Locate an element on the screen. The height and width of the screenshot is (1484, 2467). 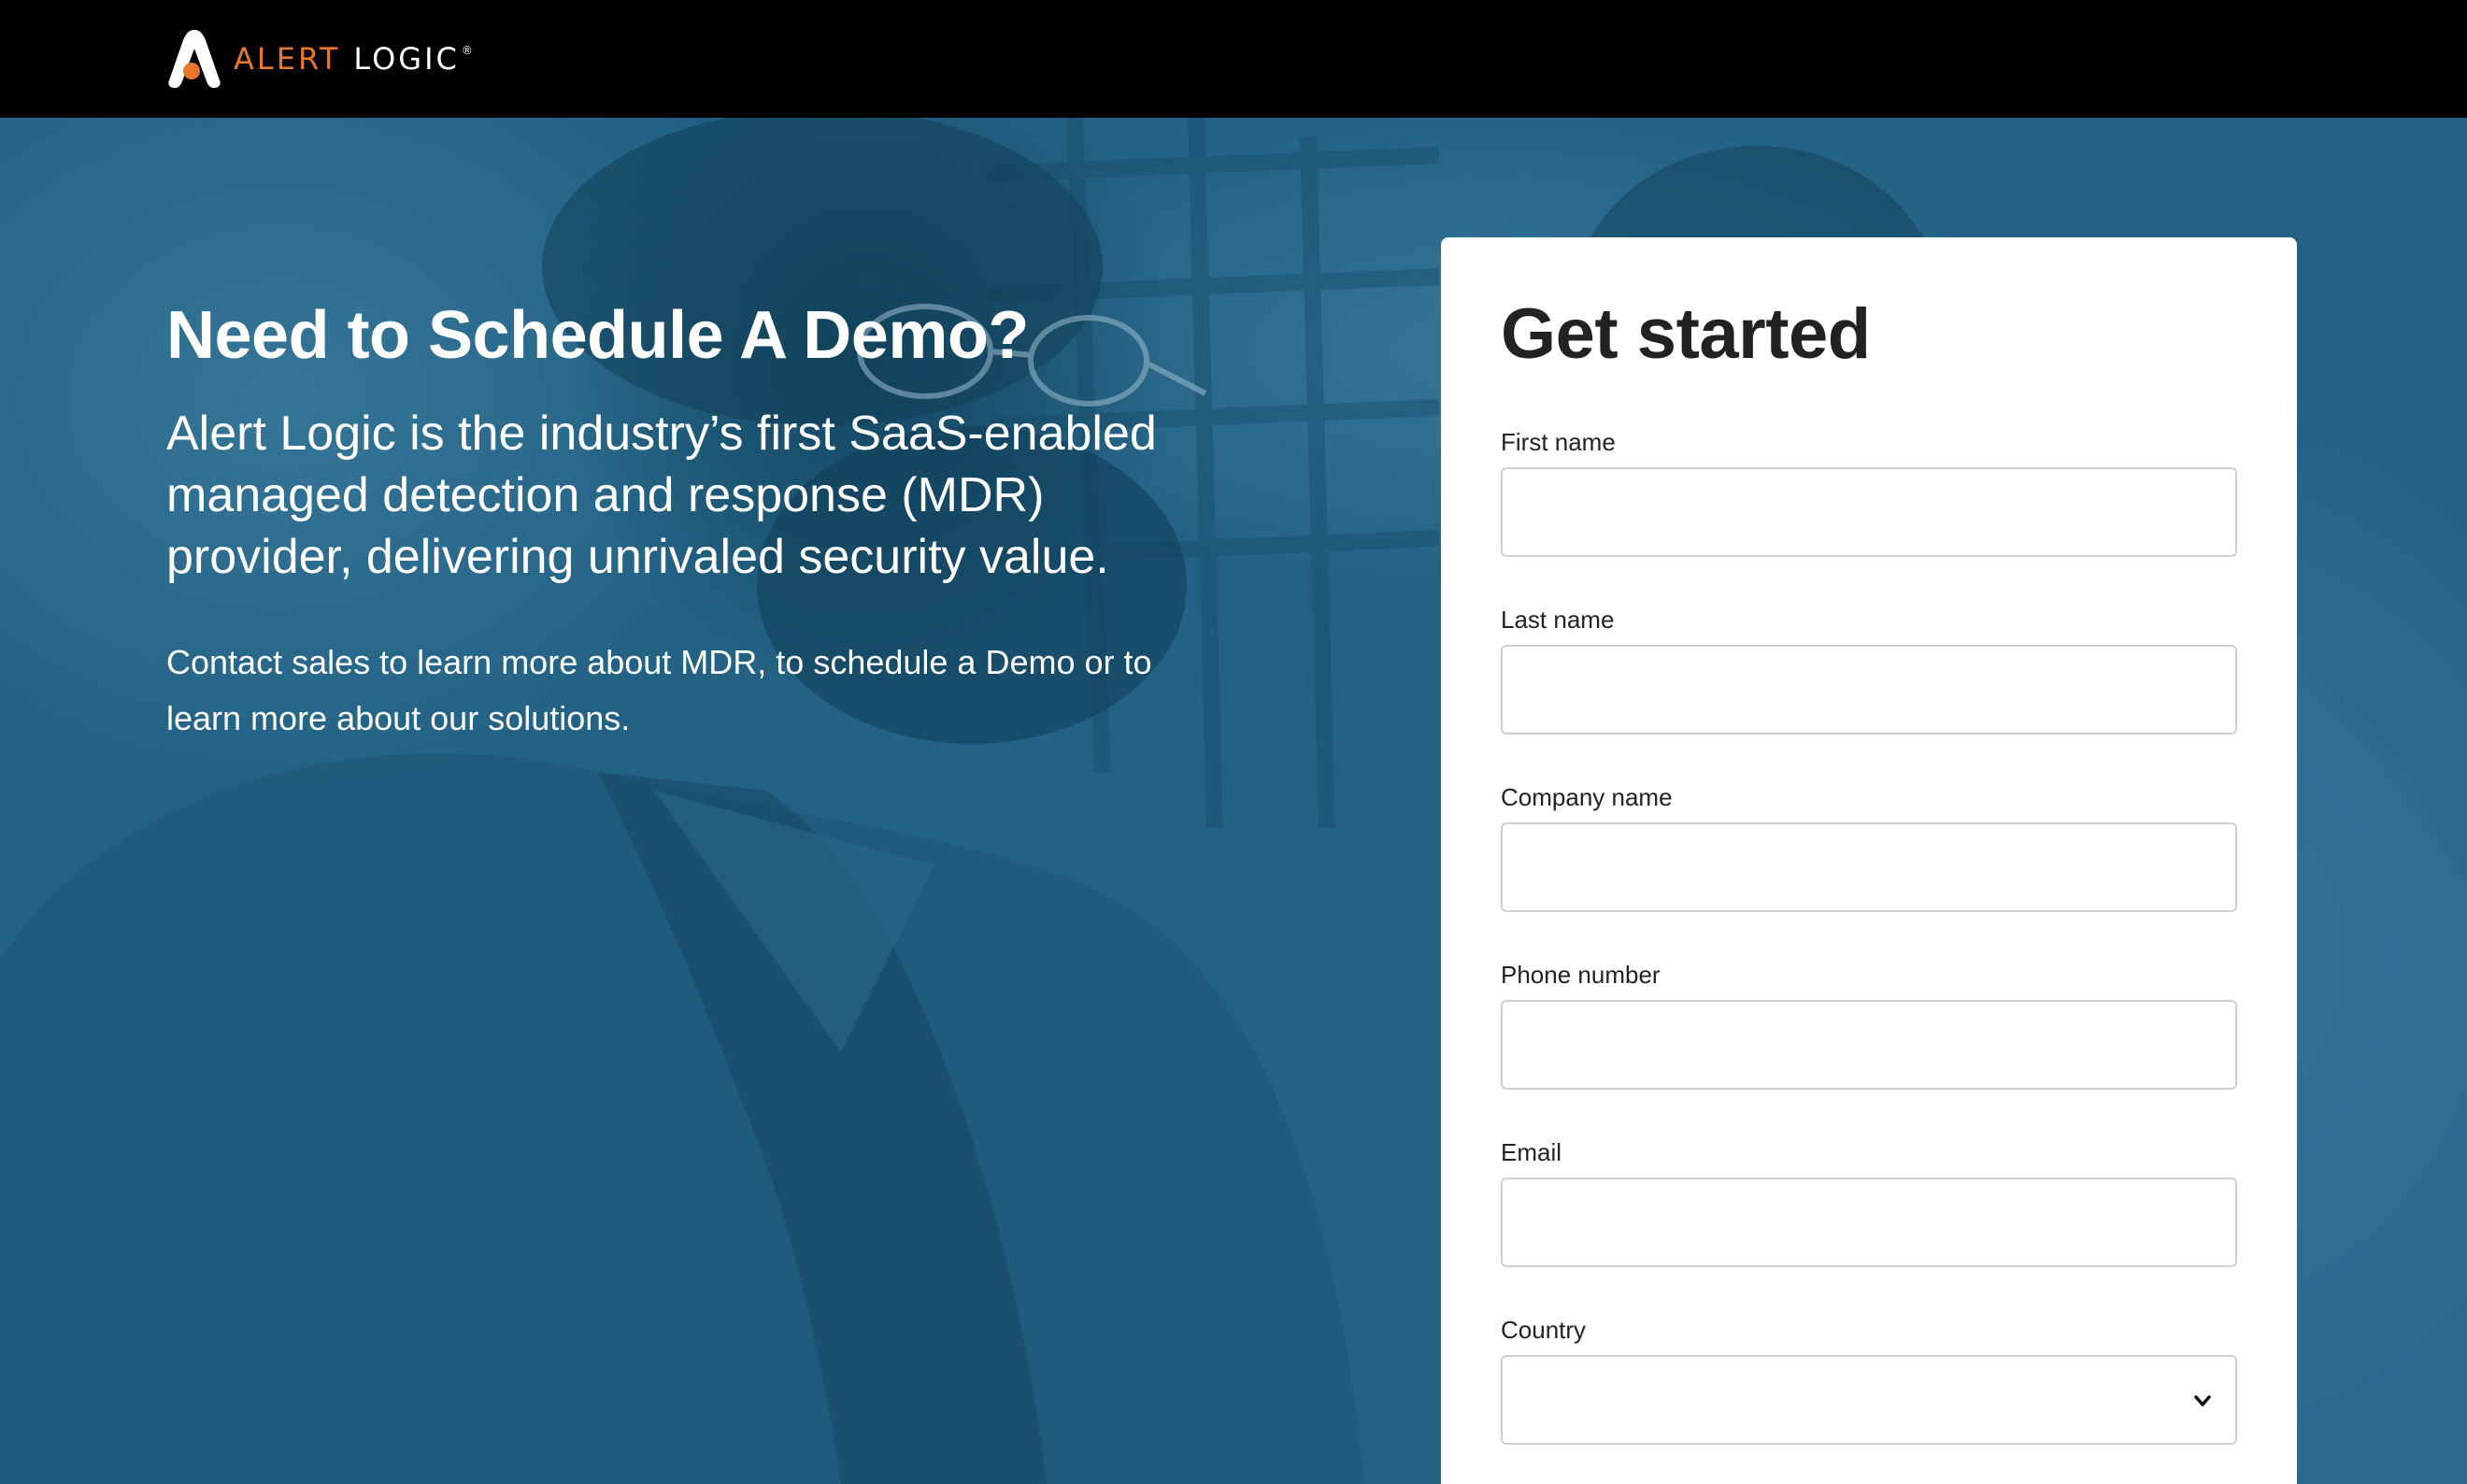
phone-number-field: Phone number is located at coordinates (1869, 1025).